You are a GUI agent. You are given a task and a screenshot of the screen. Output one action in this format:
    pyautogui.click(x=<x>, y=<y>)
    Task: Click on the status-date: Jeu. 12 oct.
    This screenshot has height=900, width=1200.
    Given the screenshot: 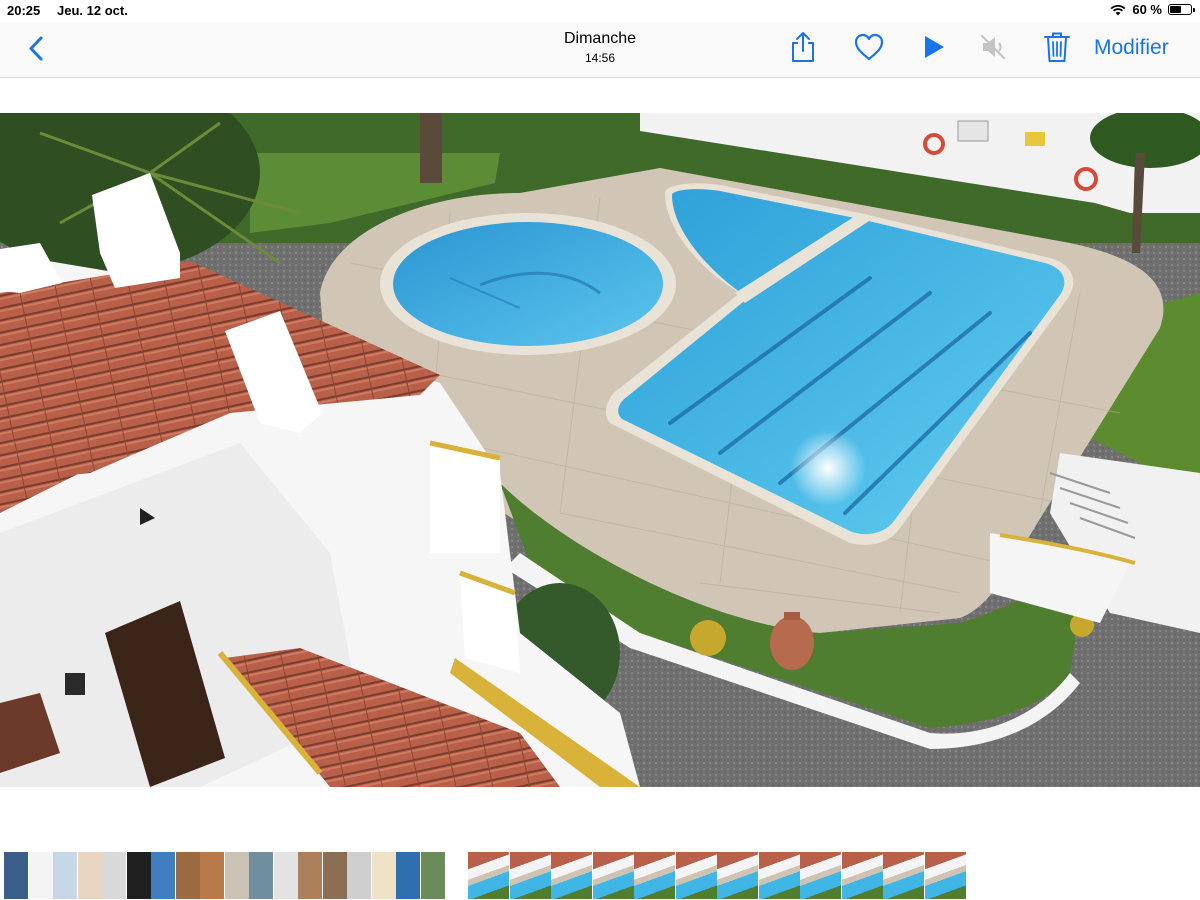 What is the action you would take?
    pyautogui.click(x=92, y=10)
    